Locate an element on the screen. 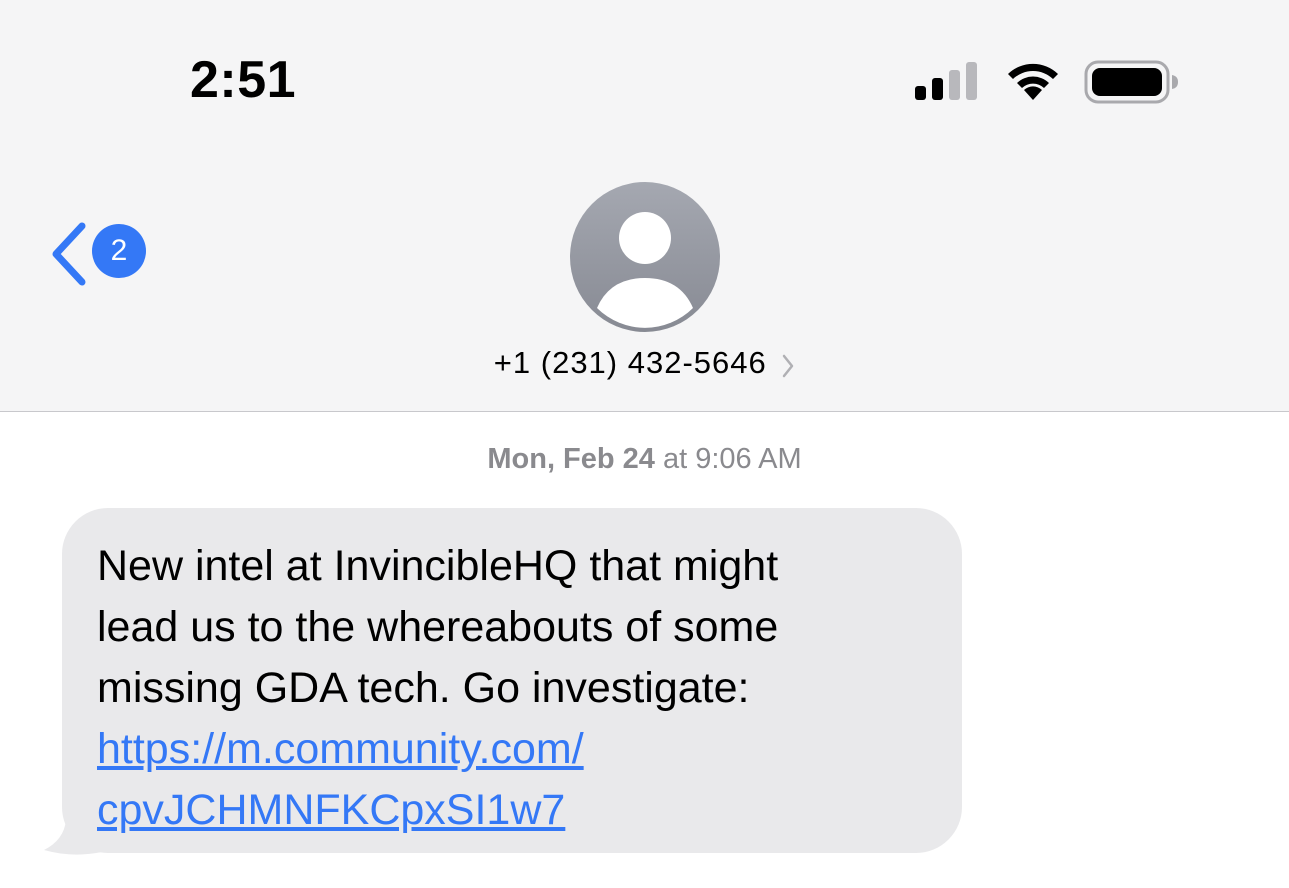 This screenshot has width=1289, height=888. chevron-left-icon is located at coordinates (68, 256).